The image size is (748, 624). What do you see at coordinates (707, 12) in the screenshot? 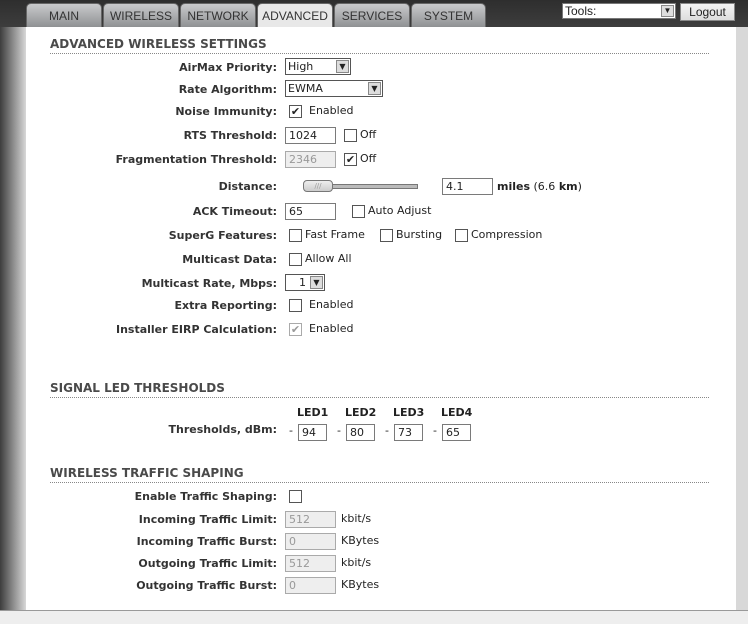
I see `logout-button: Logout` at bounding box center [707, 12].